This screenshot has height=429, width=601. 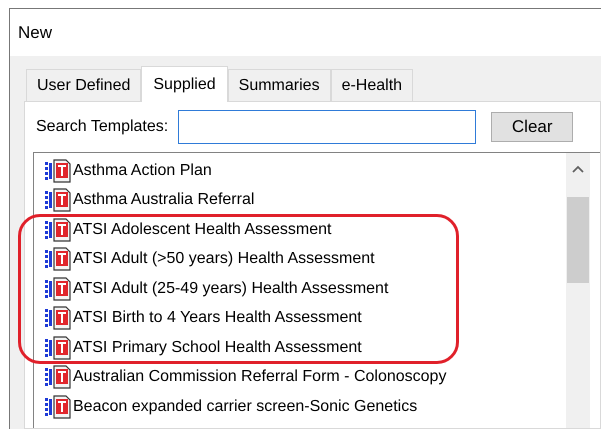 I want to click on template-item: ATSI Adult (25-49 years) Health Assessment, so click(x=216, y=288).